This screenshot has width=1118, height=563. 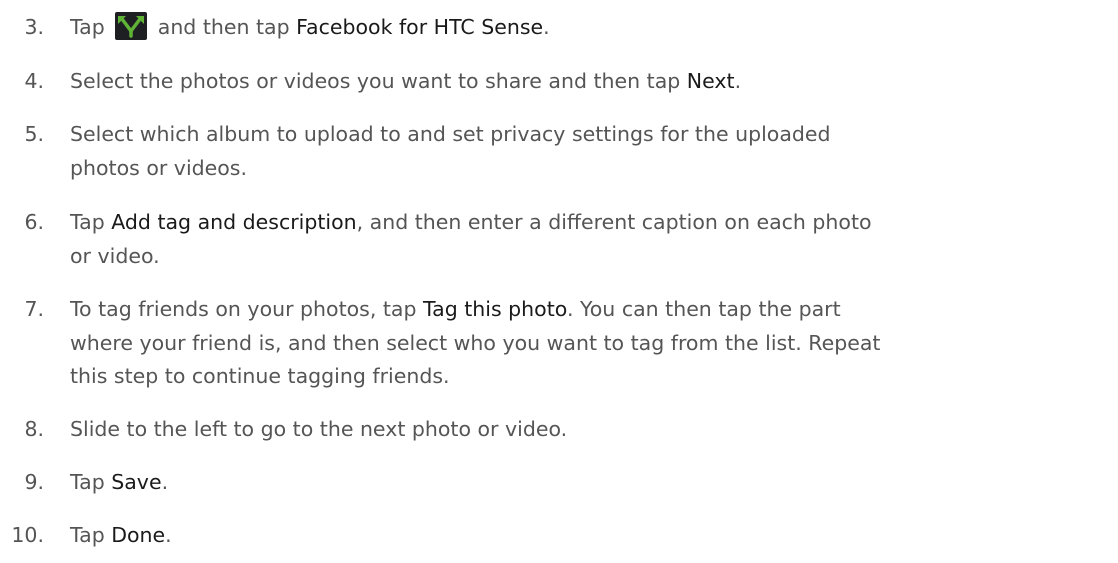 What do you see at coordinates (27, 535) in the screenshot?
I see `step-number: 10.` at bounding box center [27, 535].